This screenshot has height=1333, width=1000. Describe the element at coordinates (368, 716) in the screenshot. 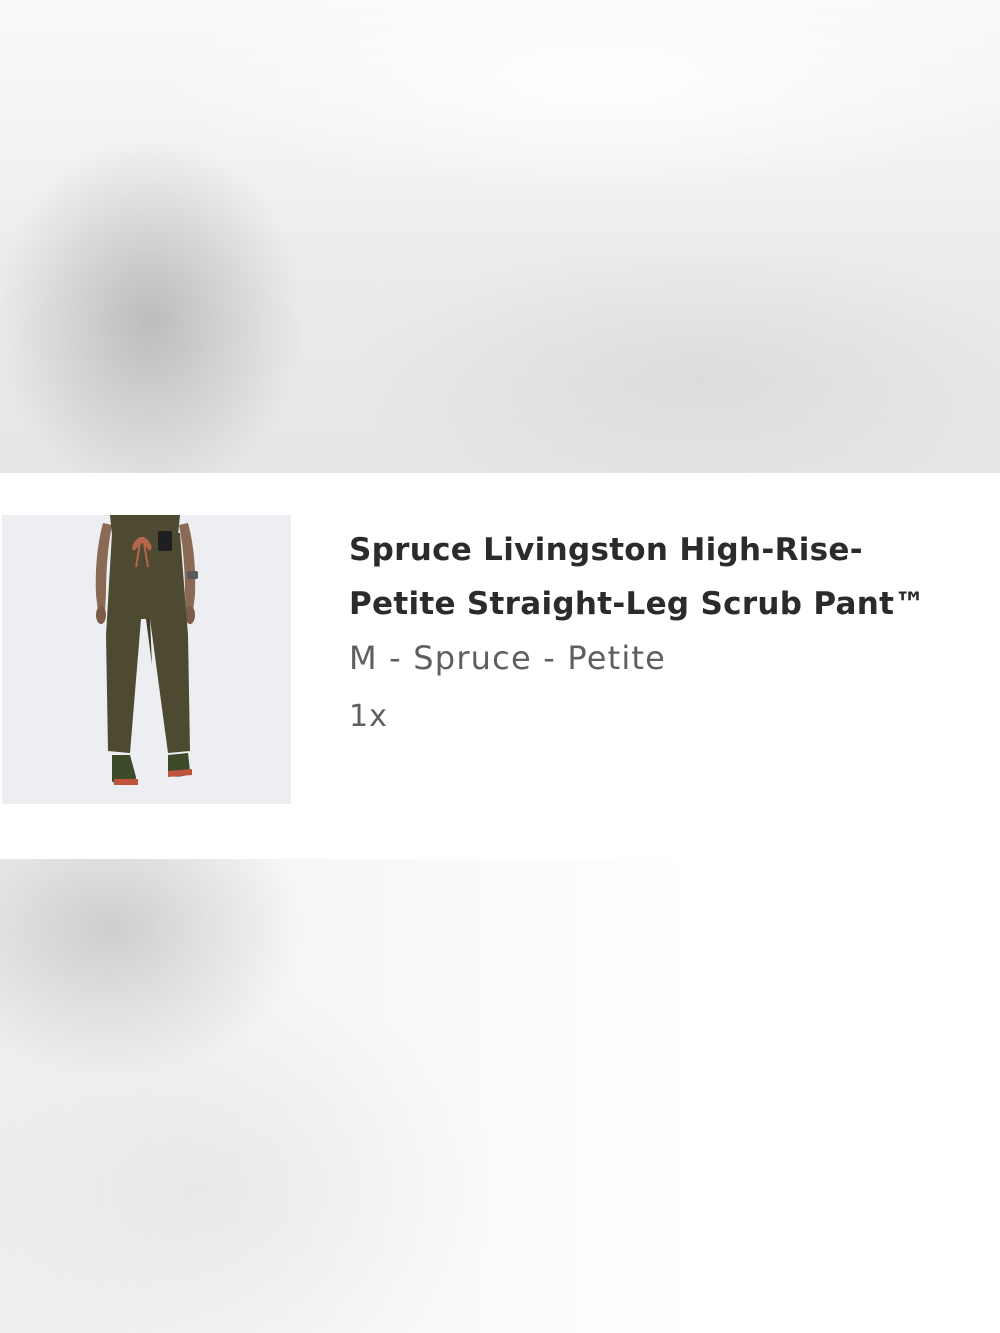

I see `product-quantity: 1x` at that location.